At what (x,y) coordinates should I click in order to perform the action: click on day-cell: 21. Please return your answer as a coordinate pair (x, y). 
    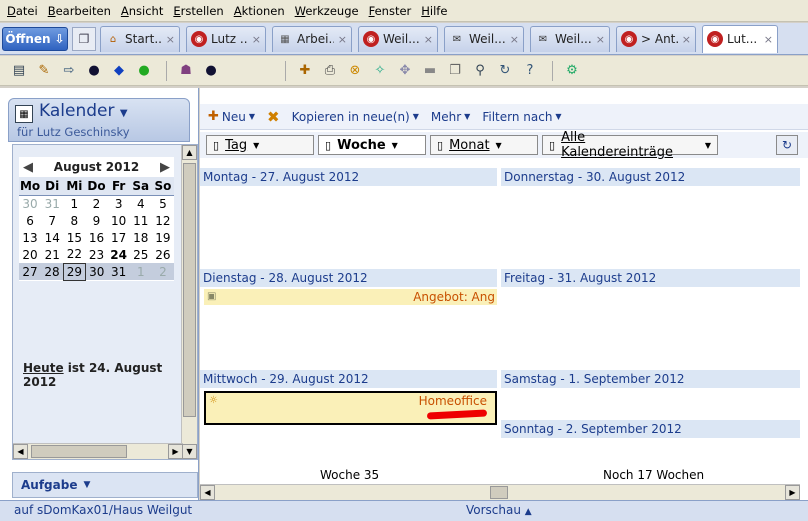
    Looking at the image, I should click on (52, 254).